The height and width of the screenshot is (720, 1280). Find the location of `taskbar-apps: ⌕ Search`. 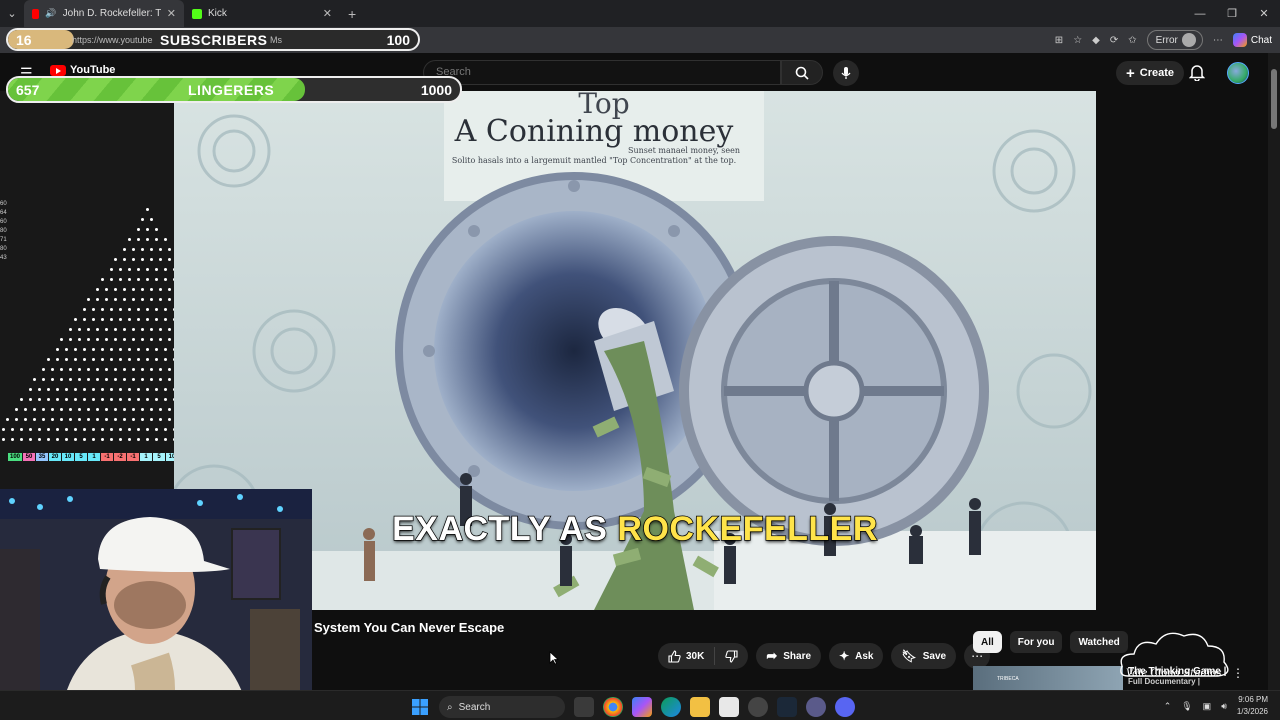

taskbar-apps: ⌕ Search is located at coordinates (632, 707).